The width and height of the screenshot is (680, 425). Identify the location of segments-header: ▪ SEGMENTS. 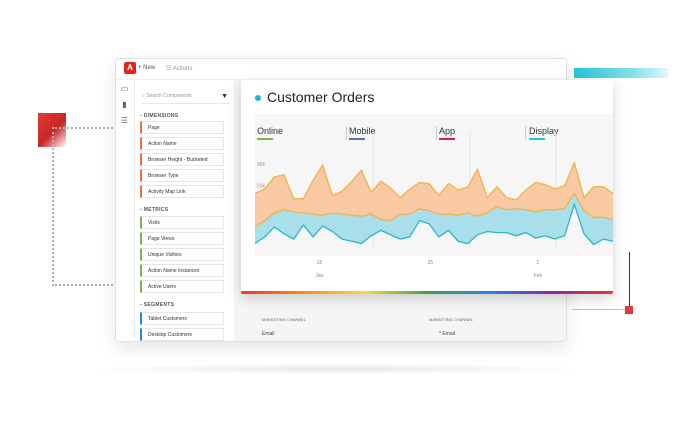
(157, 305).